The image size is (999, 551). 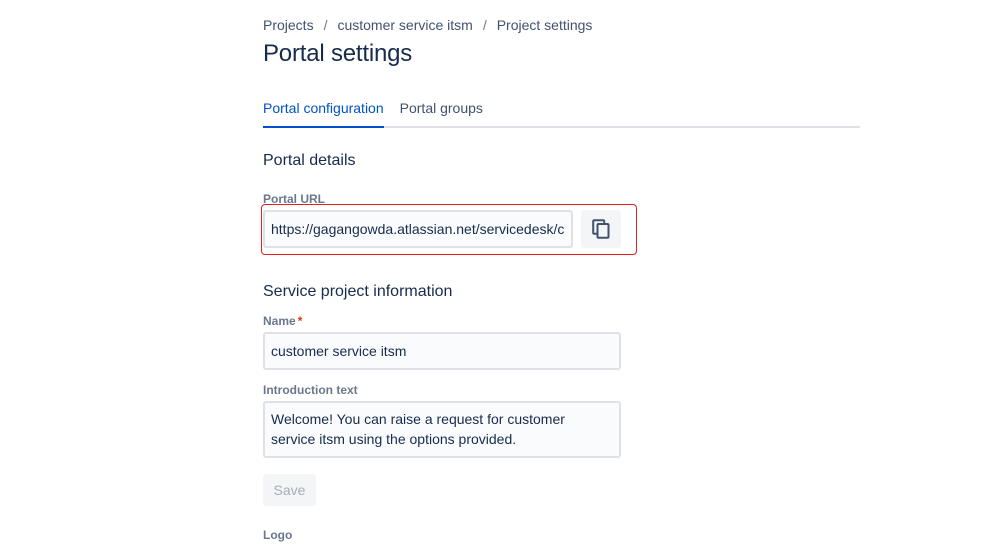 I want to click on copy-url-button, so click(x=601, y=229).